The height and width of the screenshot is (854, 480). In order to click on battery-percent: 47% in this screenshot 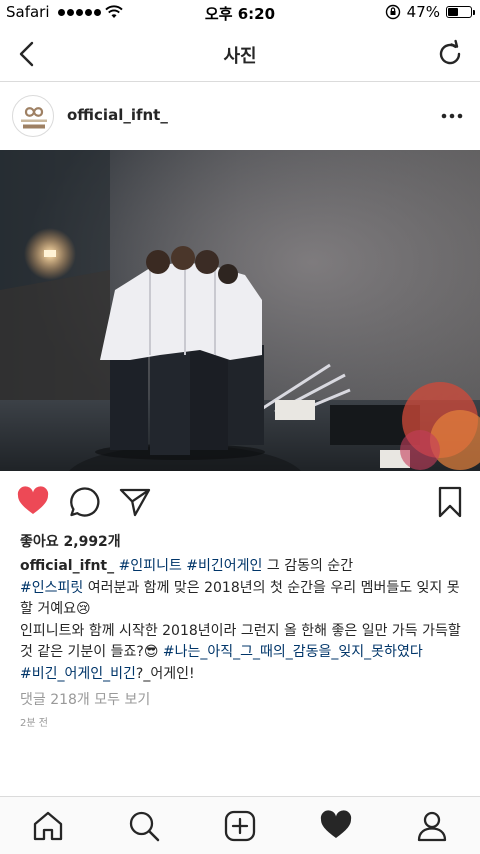, I will do `click(423, 12)`.